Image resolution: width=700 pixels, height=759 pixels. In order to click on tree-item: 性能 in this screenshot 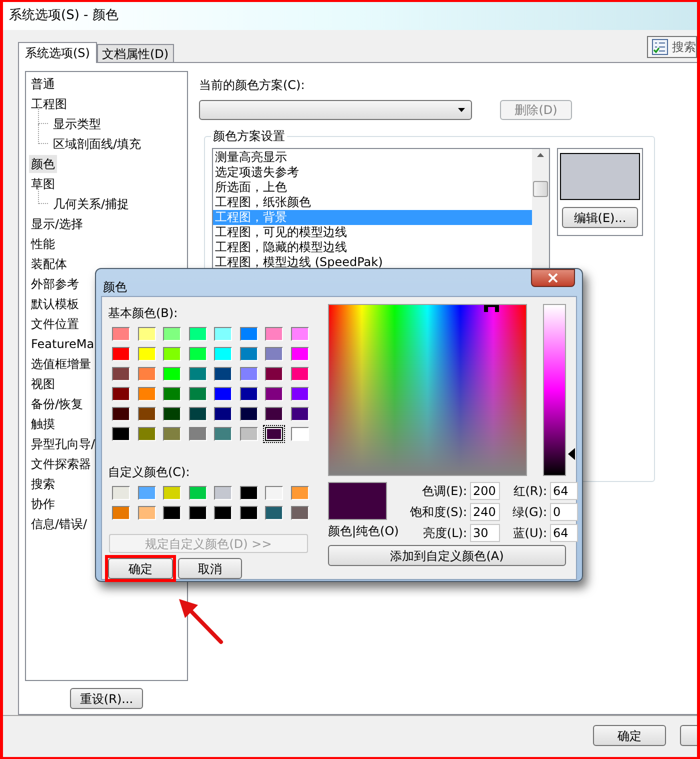, I will do `click(43, 244)`.